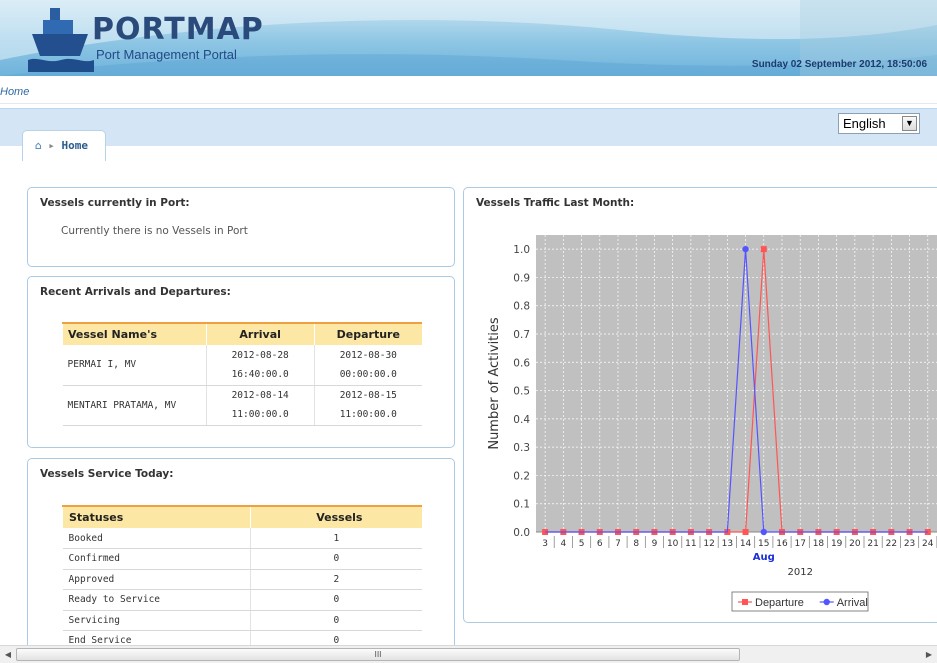 This screenshot has height=663, width=937. I want to click on column-header-vessels: Vessels, so click(335, 516).